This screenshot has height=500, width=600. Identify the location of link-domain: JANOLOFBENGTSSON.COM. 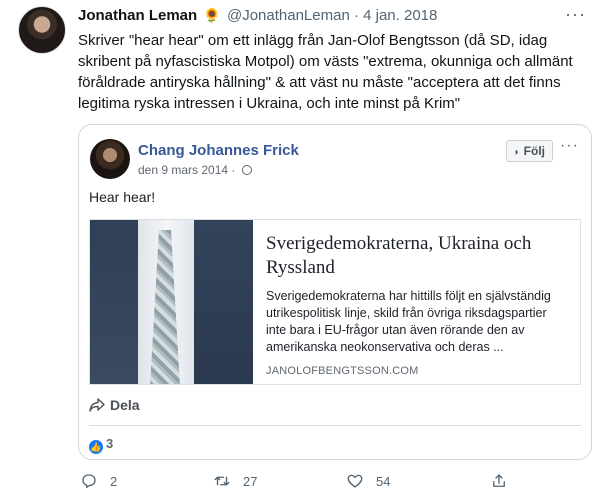
(342, 371).